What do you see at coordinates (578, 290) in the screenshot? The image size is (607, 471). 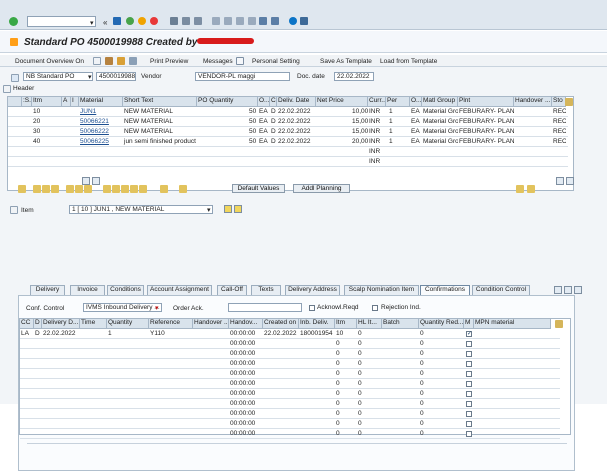 I see `tabs-list-menu` at bounding box center [578, 290].